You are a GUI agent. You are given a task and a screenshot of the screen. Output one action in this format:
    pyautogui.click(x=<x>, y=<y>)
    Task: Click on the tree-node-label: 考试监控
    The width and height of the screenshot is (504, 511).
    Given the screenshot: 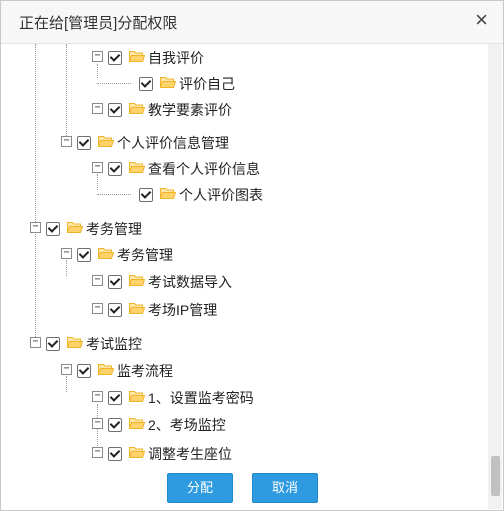 What is the action you would take?
    pyautogui.click(x=114, y=344)
    